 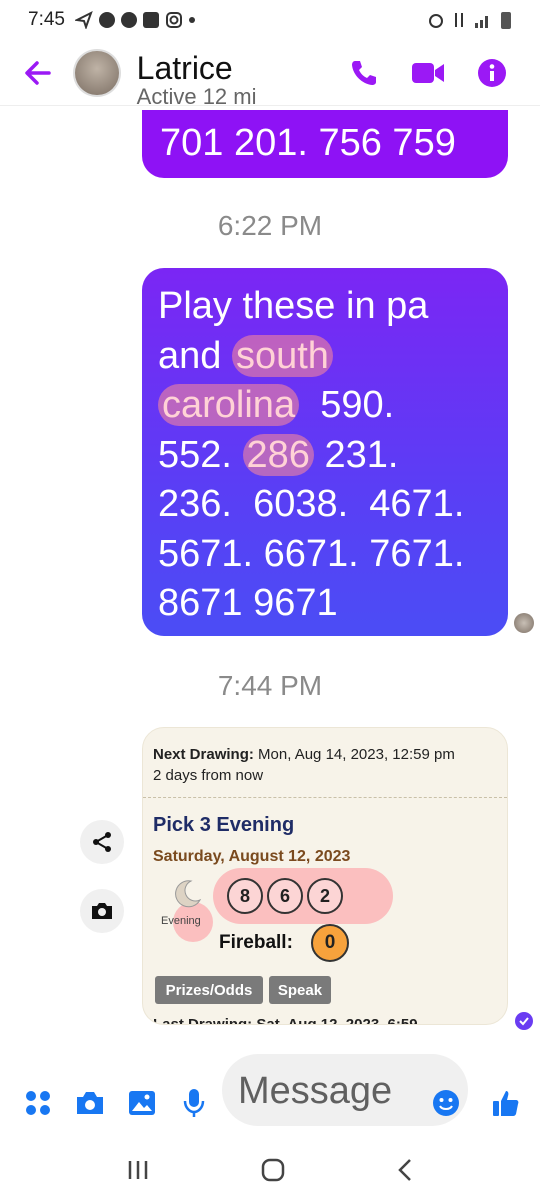 I want to click on header-actions, so click(x=428, y=73).